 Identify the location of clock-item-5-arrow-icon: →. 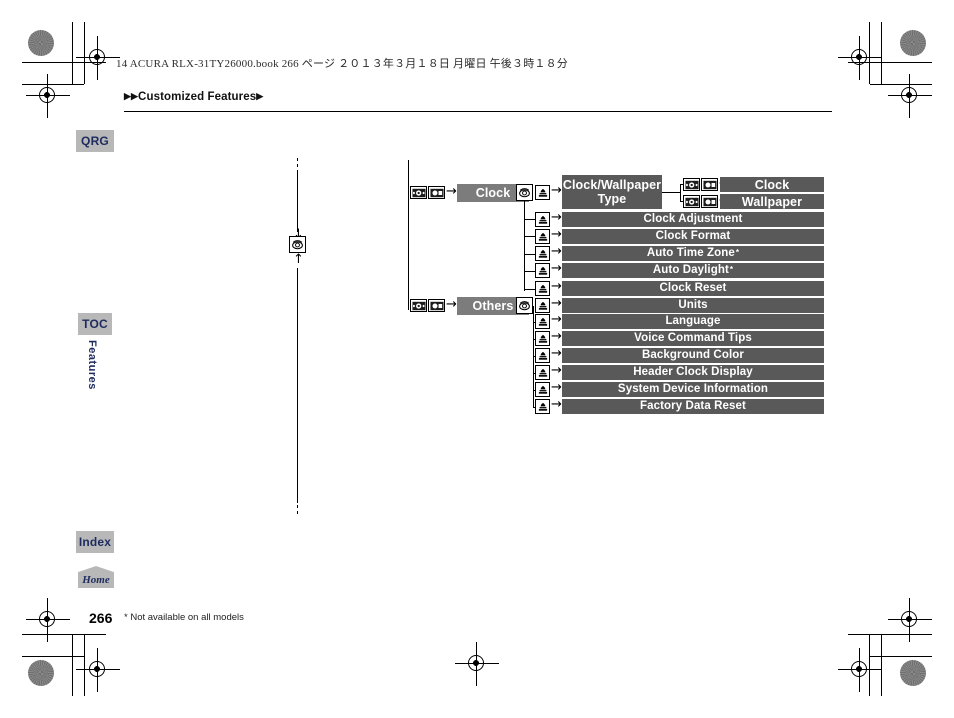
(556, 286).